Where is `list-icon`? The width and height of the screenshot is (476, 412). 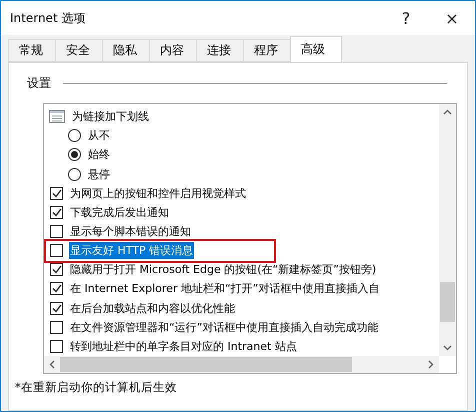 list-icon is located at coordinates (57, 117).